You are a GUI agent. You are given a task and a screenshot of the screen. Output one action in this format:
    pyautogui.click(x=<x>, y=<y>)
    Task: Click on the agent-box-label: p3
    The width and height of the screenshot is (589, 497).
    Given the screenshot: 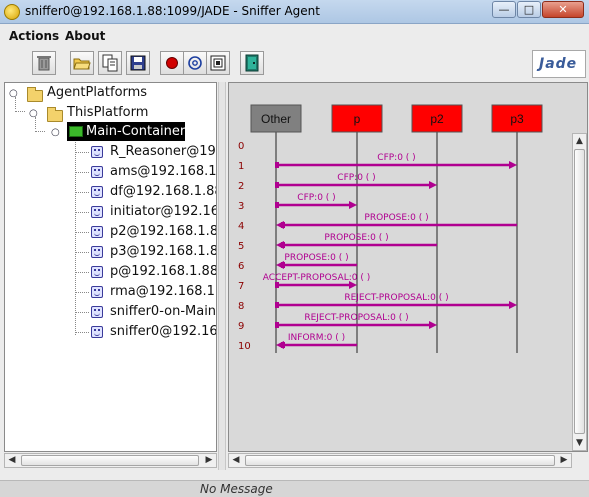 What is the action you would take?
    pyautogui.click(x=517, y=119)
    